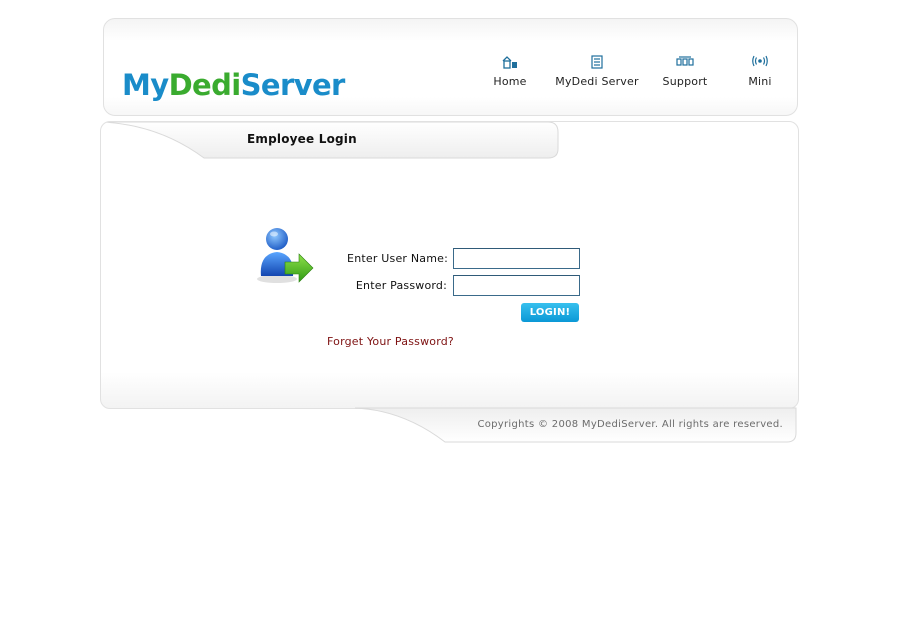  What do you see at coordinates (510, 71) in the screenshot?
I see `nav-home: Home` at bounding box center [510, 71].